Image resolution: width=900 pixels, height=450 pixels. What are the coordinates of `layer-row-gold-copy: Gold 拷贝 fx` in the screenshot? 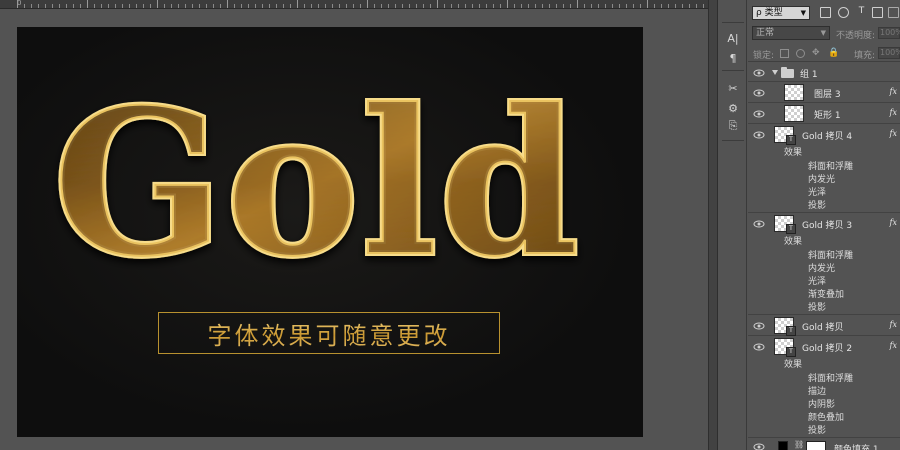 It's located at (824, 325).